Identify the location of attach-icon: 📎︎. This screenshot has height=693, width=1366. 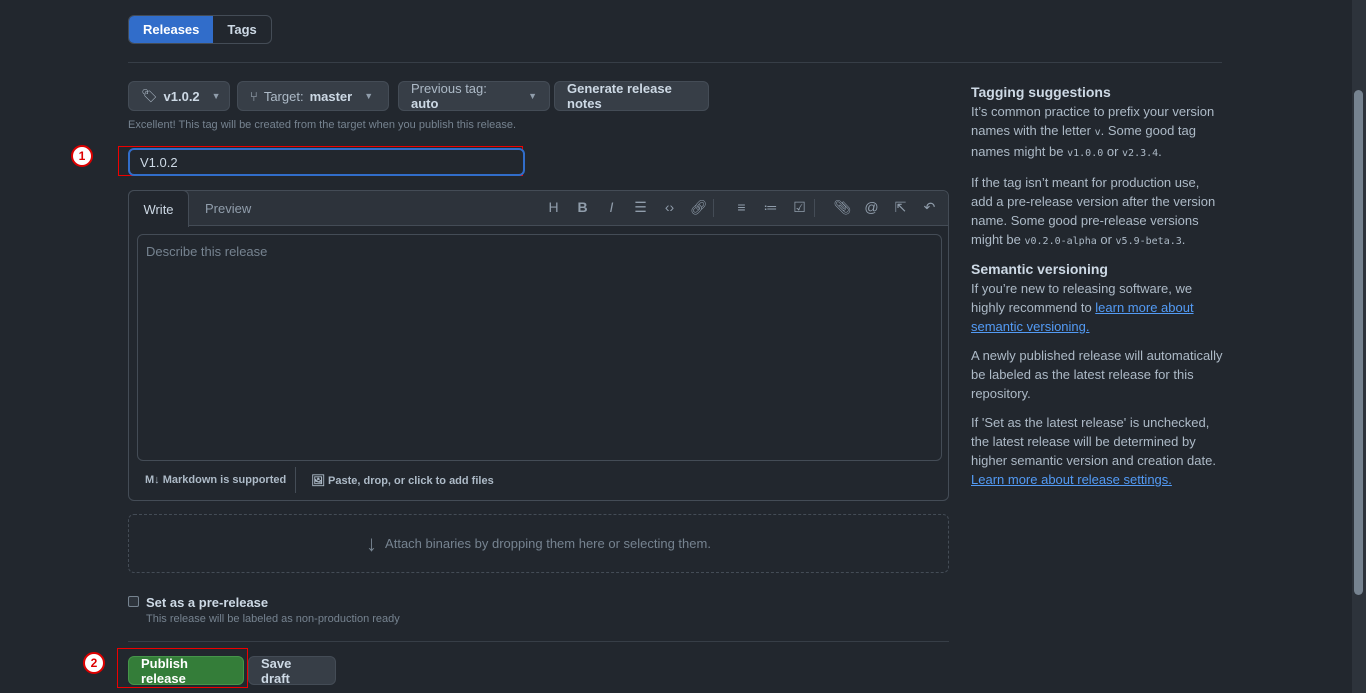
(842, 208).